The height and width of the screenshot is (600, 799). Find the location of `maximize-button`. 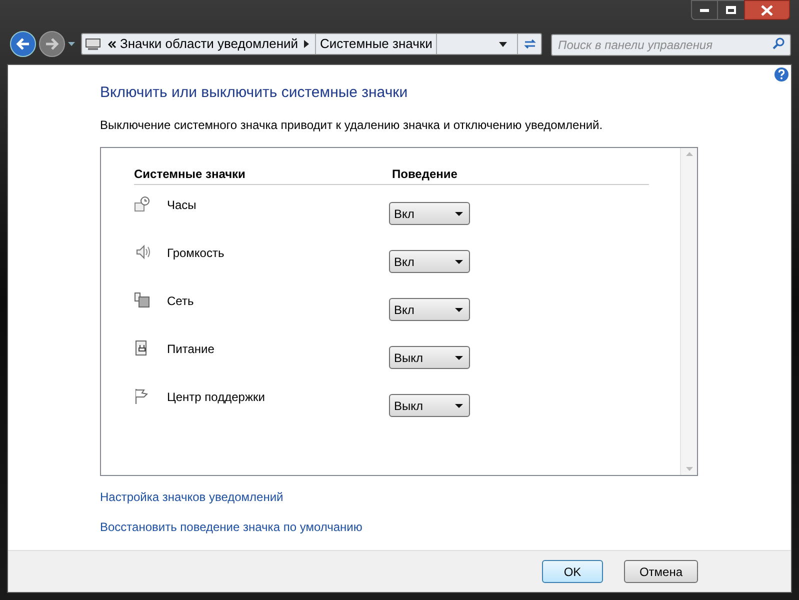

maximize-button is located at coordinates (731, 10).